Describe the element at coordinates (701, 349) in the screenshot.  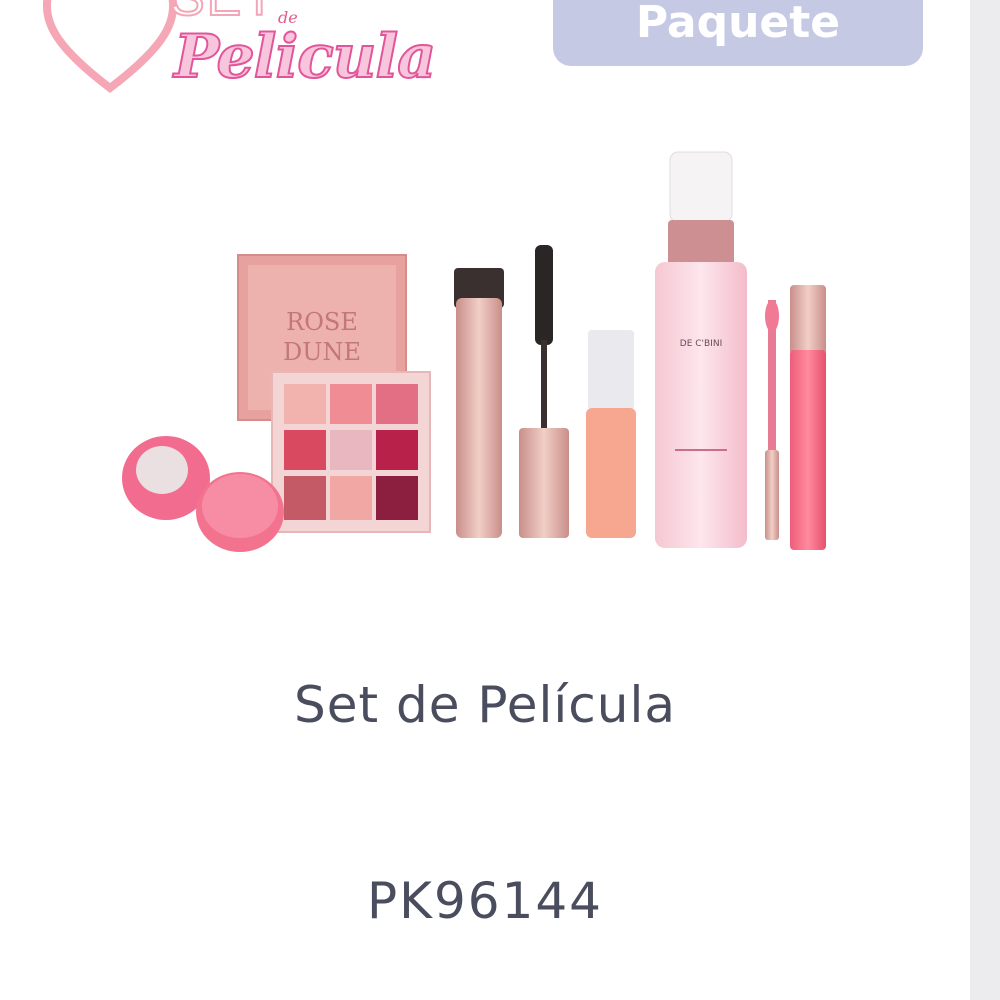
I see `setting-spray: DE C'BINI` at that location.